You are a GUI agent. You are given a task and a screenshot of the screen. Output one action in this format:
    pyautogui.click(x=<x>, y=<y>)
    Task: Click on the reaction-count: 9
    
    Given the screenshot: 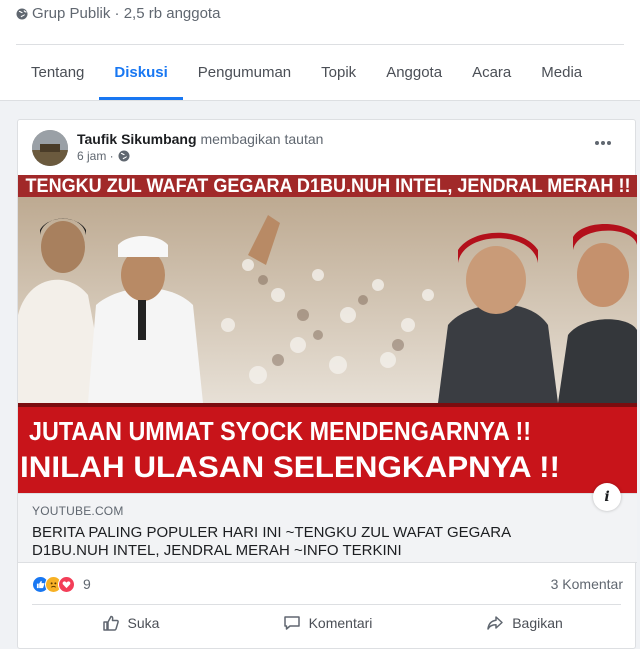 What is the action you would take?
    pyautogui.click(x=87, y=584)
    